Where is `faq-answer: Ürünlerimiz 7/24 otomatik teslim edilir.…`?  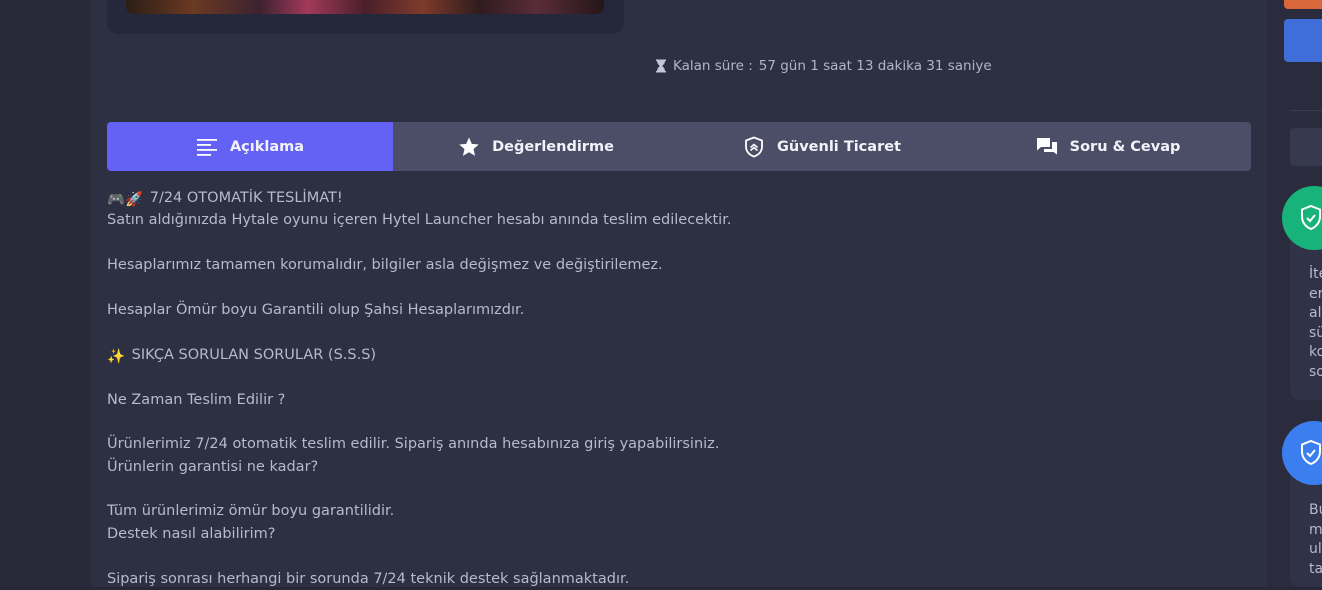 faq-answer: Ürünlerimiz 7/24 otomatik teslim edilir.… is located at coordinates (413, 444).